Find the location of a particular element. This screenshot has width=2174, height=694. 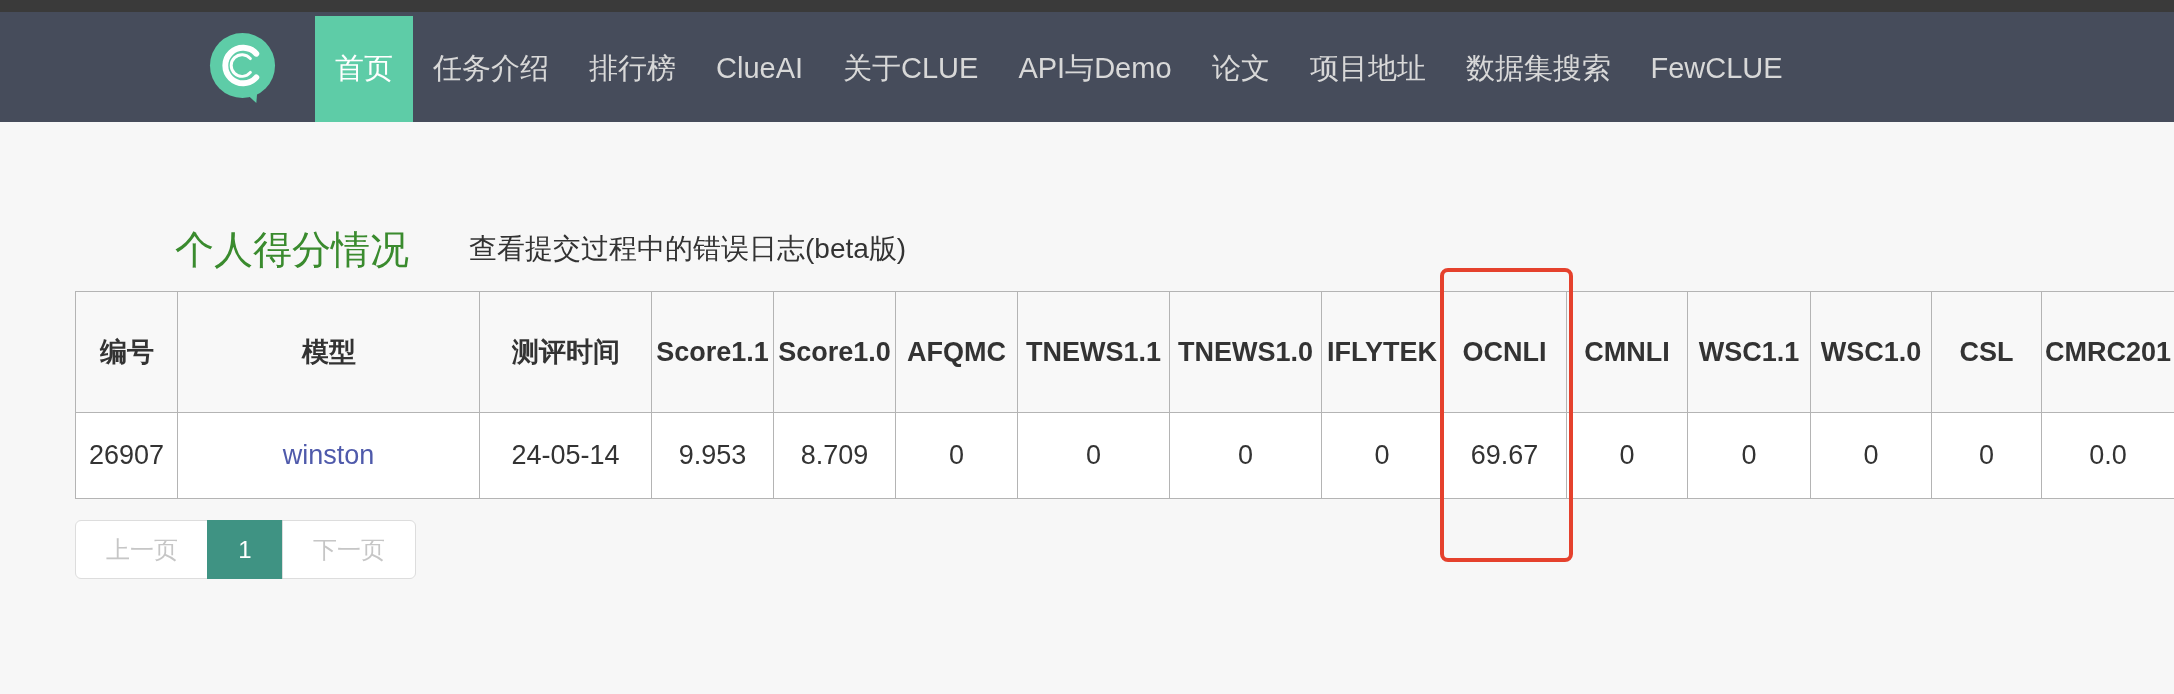

column-header: WSC1.1 is located at coordinates (1749, 352).